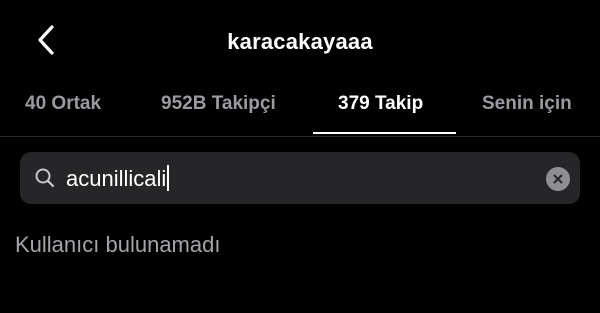 Image resolution: width=600 pixels, height=313 pixels. I want to click on tab-following: 379 Takip, so click(380, 109).